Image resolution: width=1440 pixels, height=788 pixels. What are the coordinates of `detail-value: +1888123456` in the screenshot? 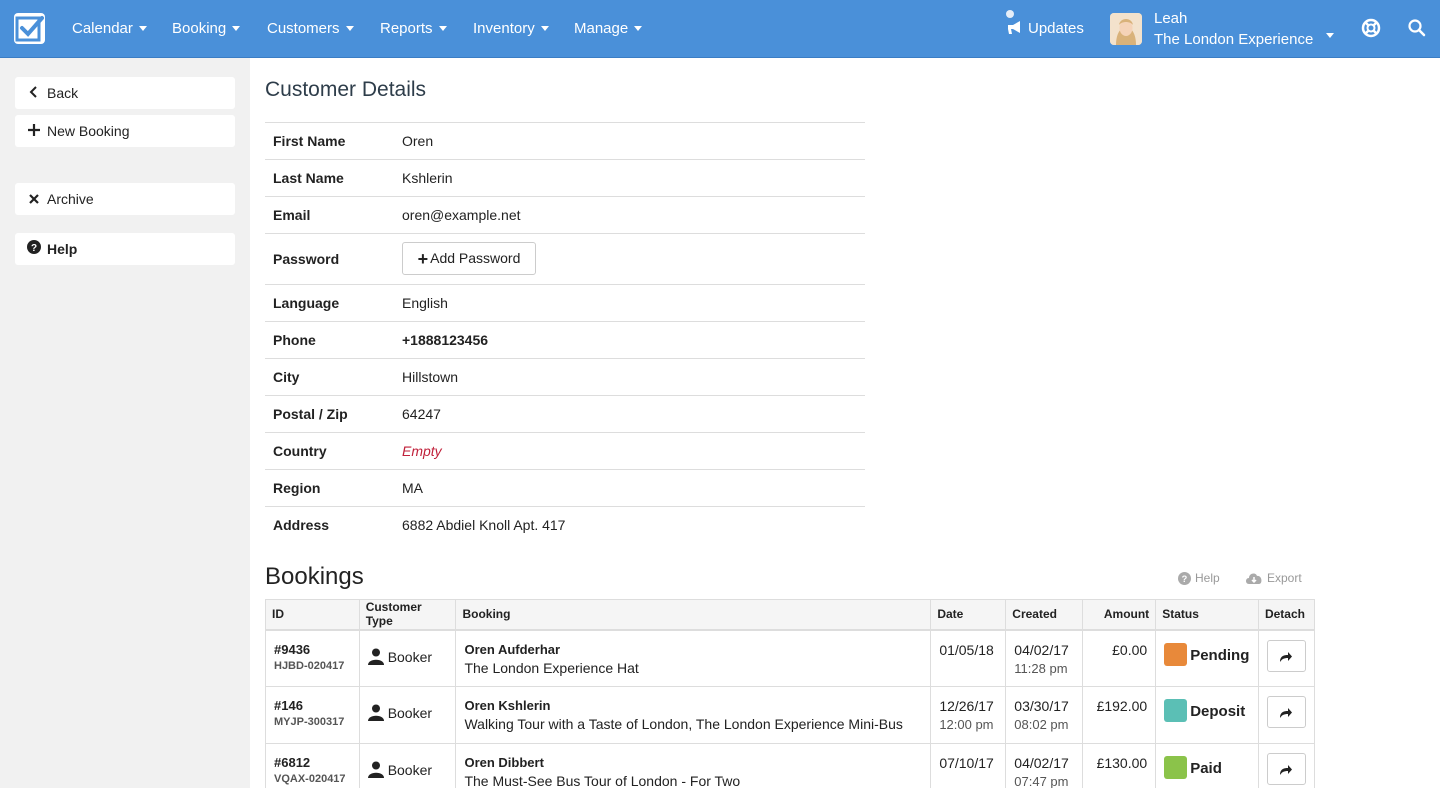 It's located at (445, 340).